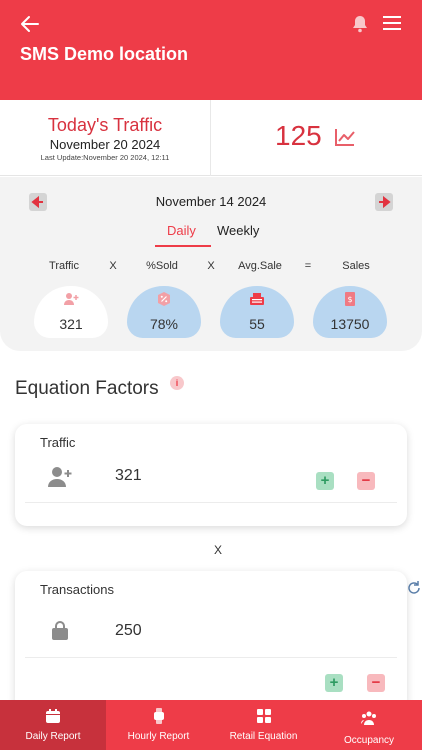 Image resolution: width=422 pixels, height=750 pixels. Describe the element at coordinates (360, 24) in the screenshot. I see `bell-icon` at that location.